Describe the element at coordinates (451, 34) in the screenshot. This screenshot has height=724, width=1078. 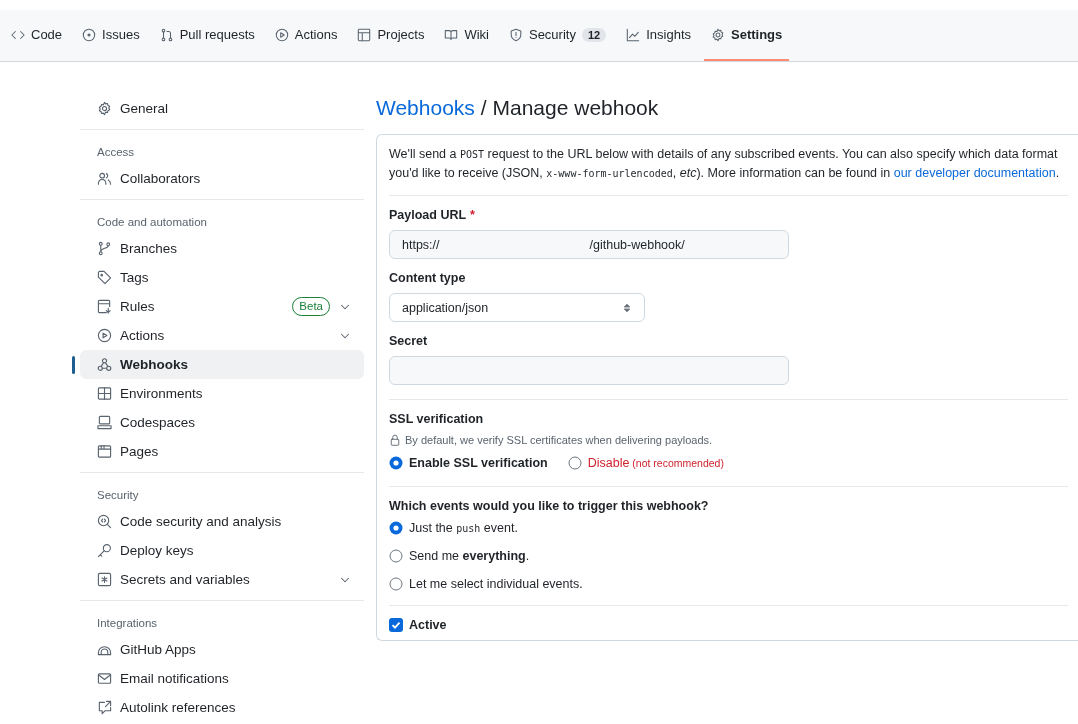
I see `book-icon` at that location.